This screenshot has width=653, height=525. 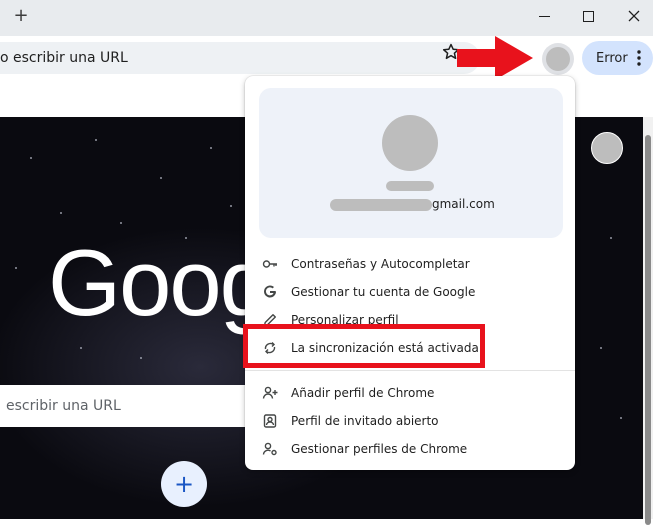 I want to click on menu-item-passwords: Contraseñas y Autocompletar, so click(x=410, y=264).